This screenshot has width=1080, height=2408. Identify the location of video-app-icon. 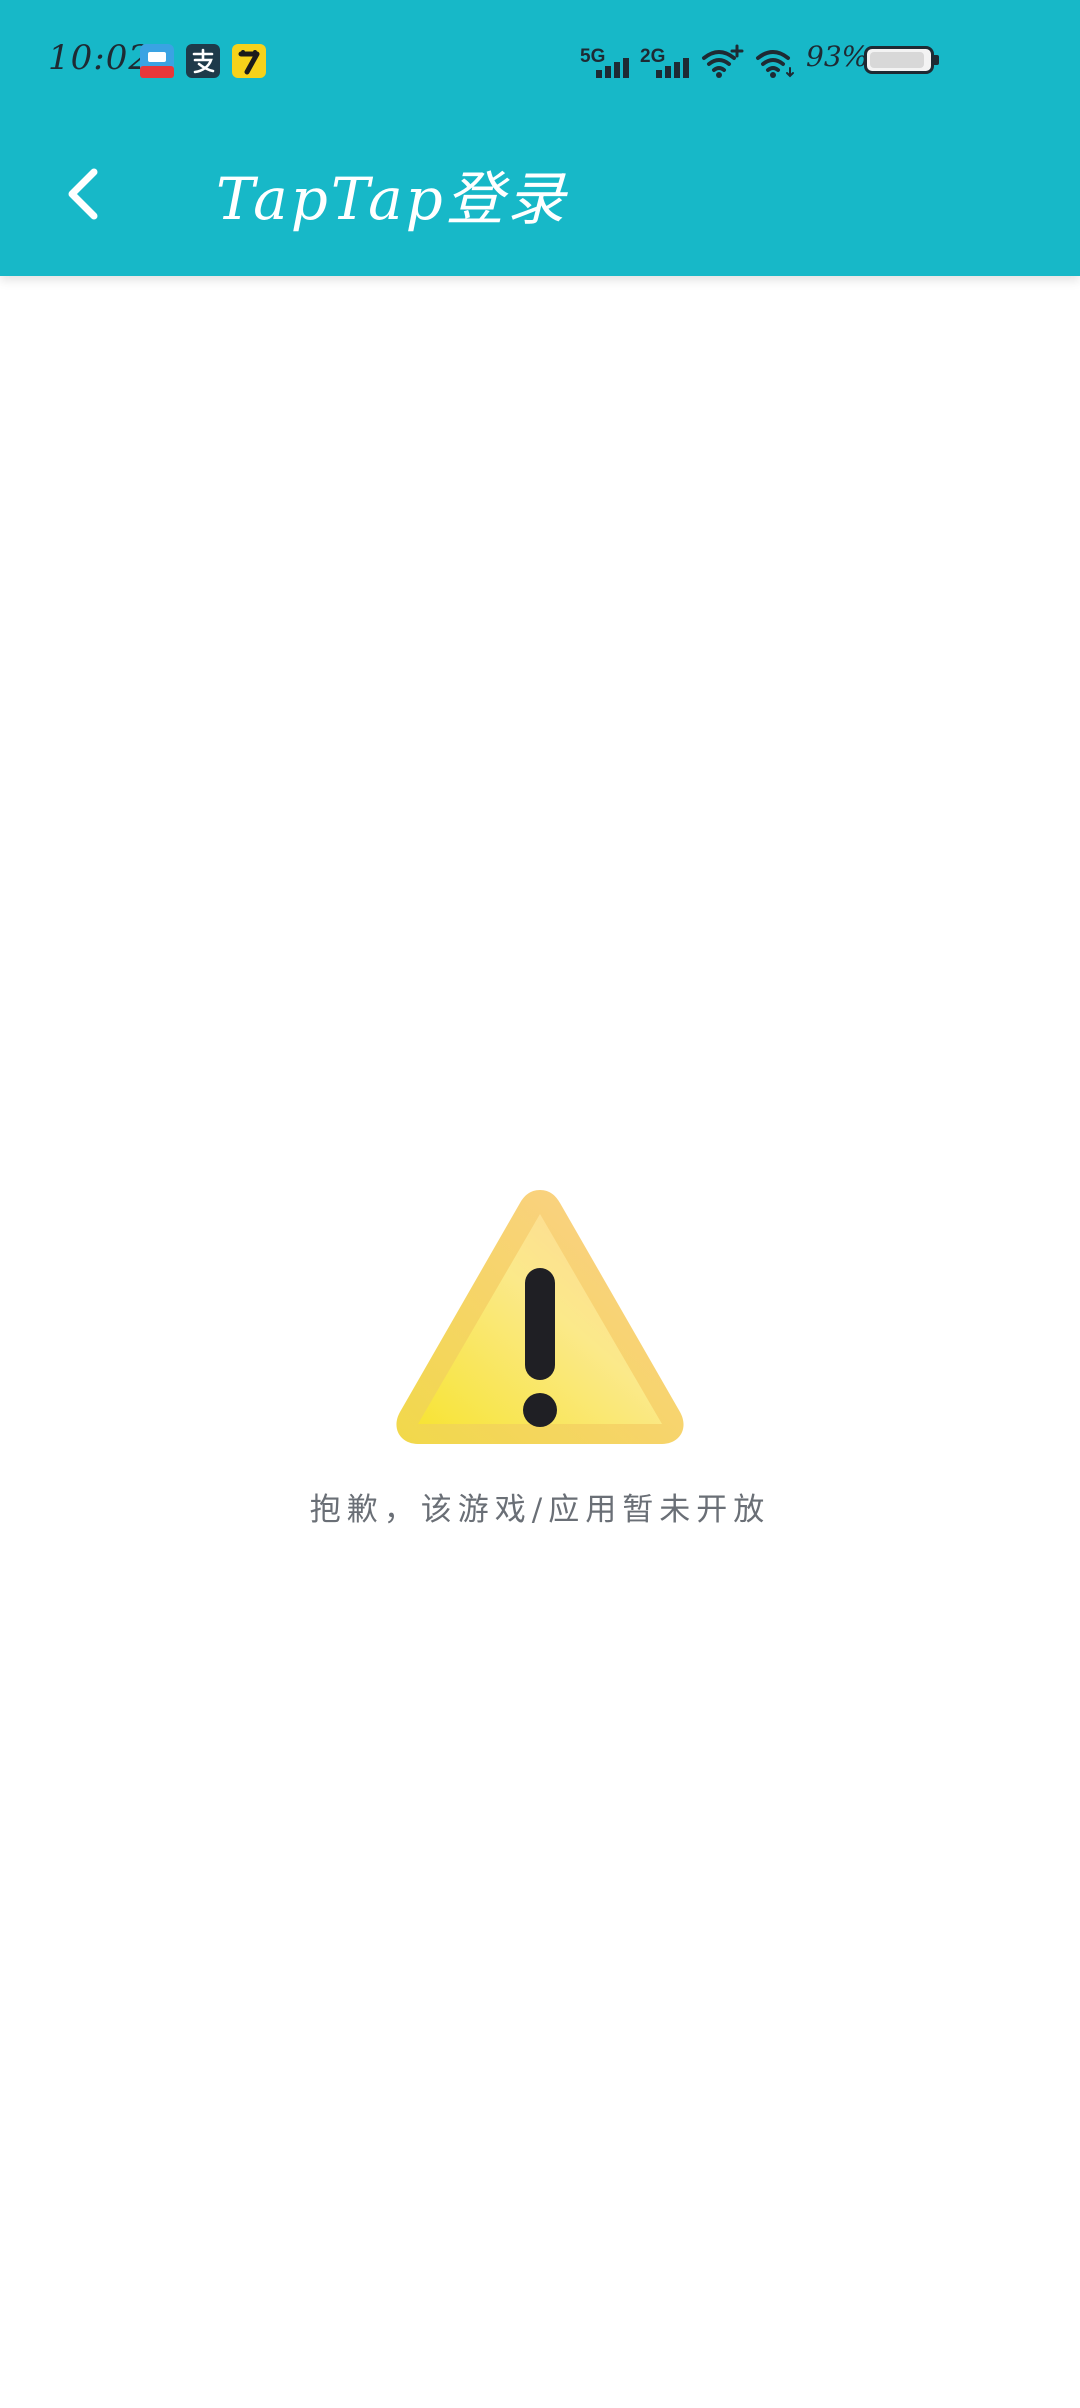
(157, 61).